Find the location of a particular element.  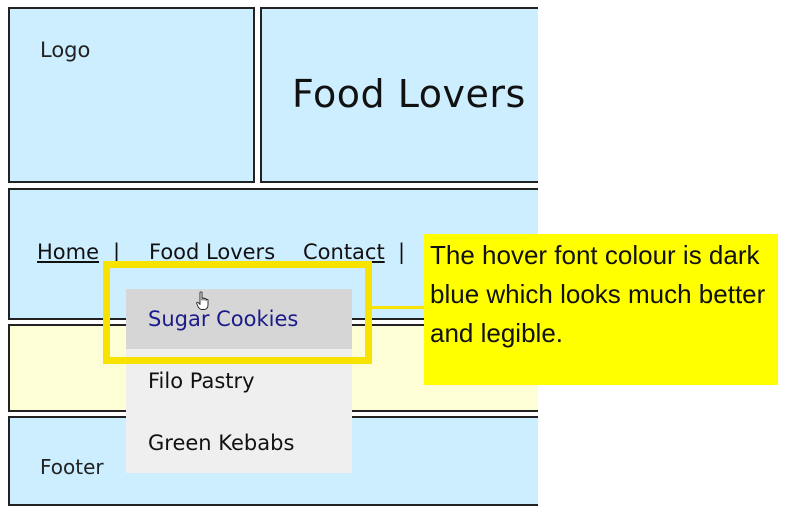

site-title: Food Lovers is located at coordinates (409, 94).